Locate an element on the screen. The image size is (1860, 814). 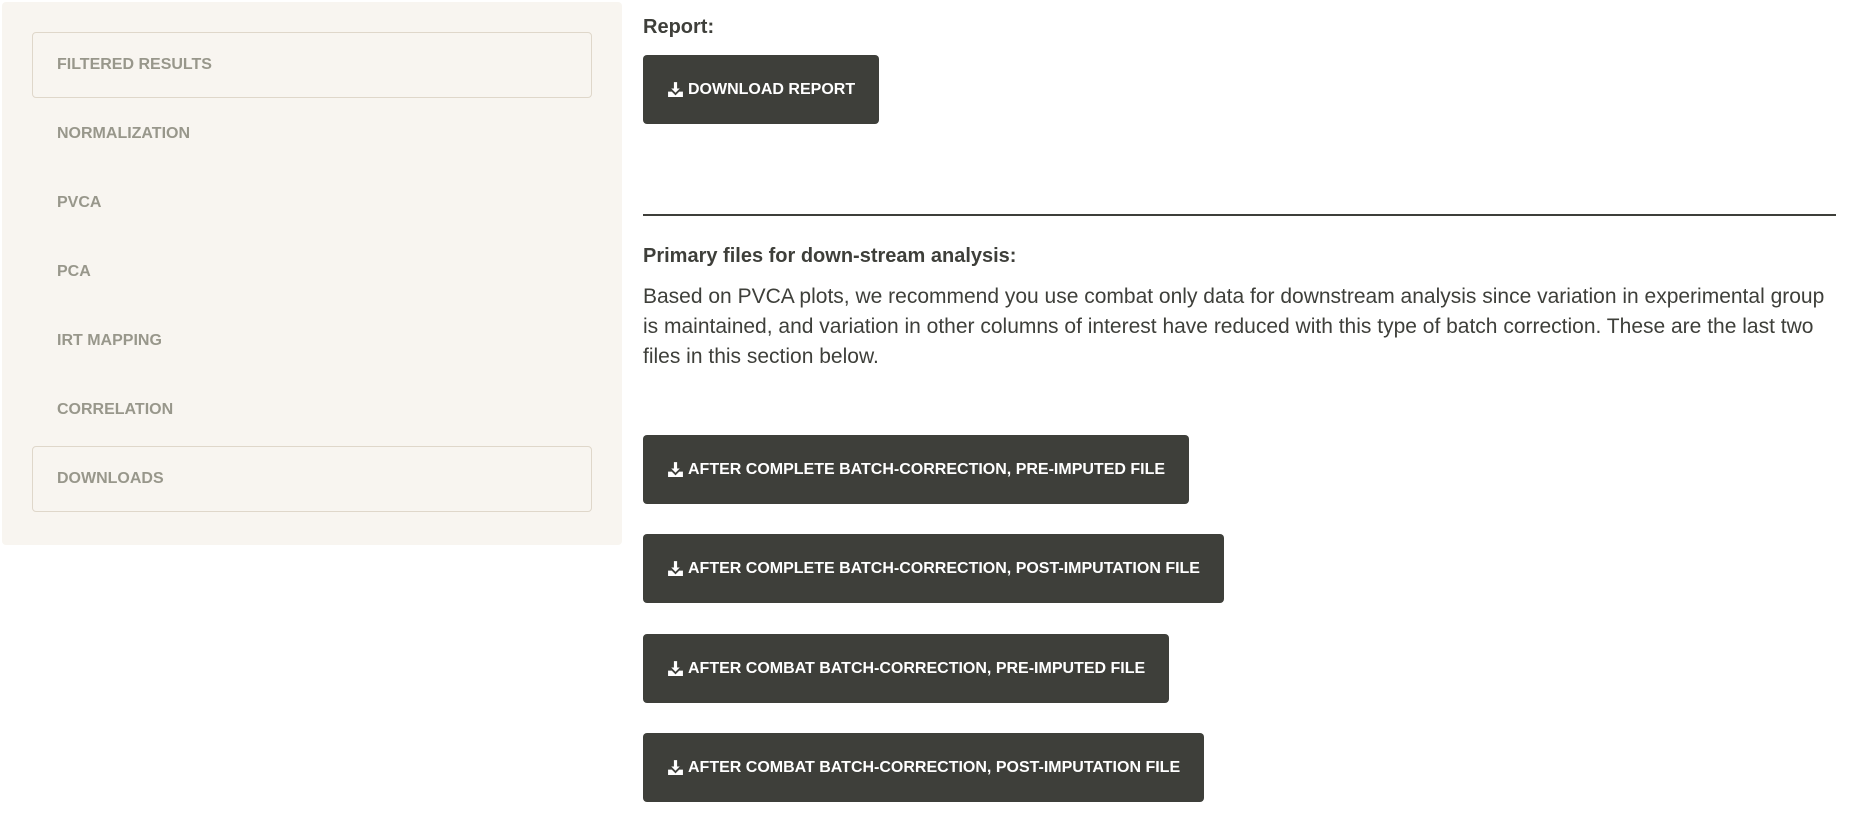
sidebar-item-label: DOWNLOADS is located at coordinates (110, 478).